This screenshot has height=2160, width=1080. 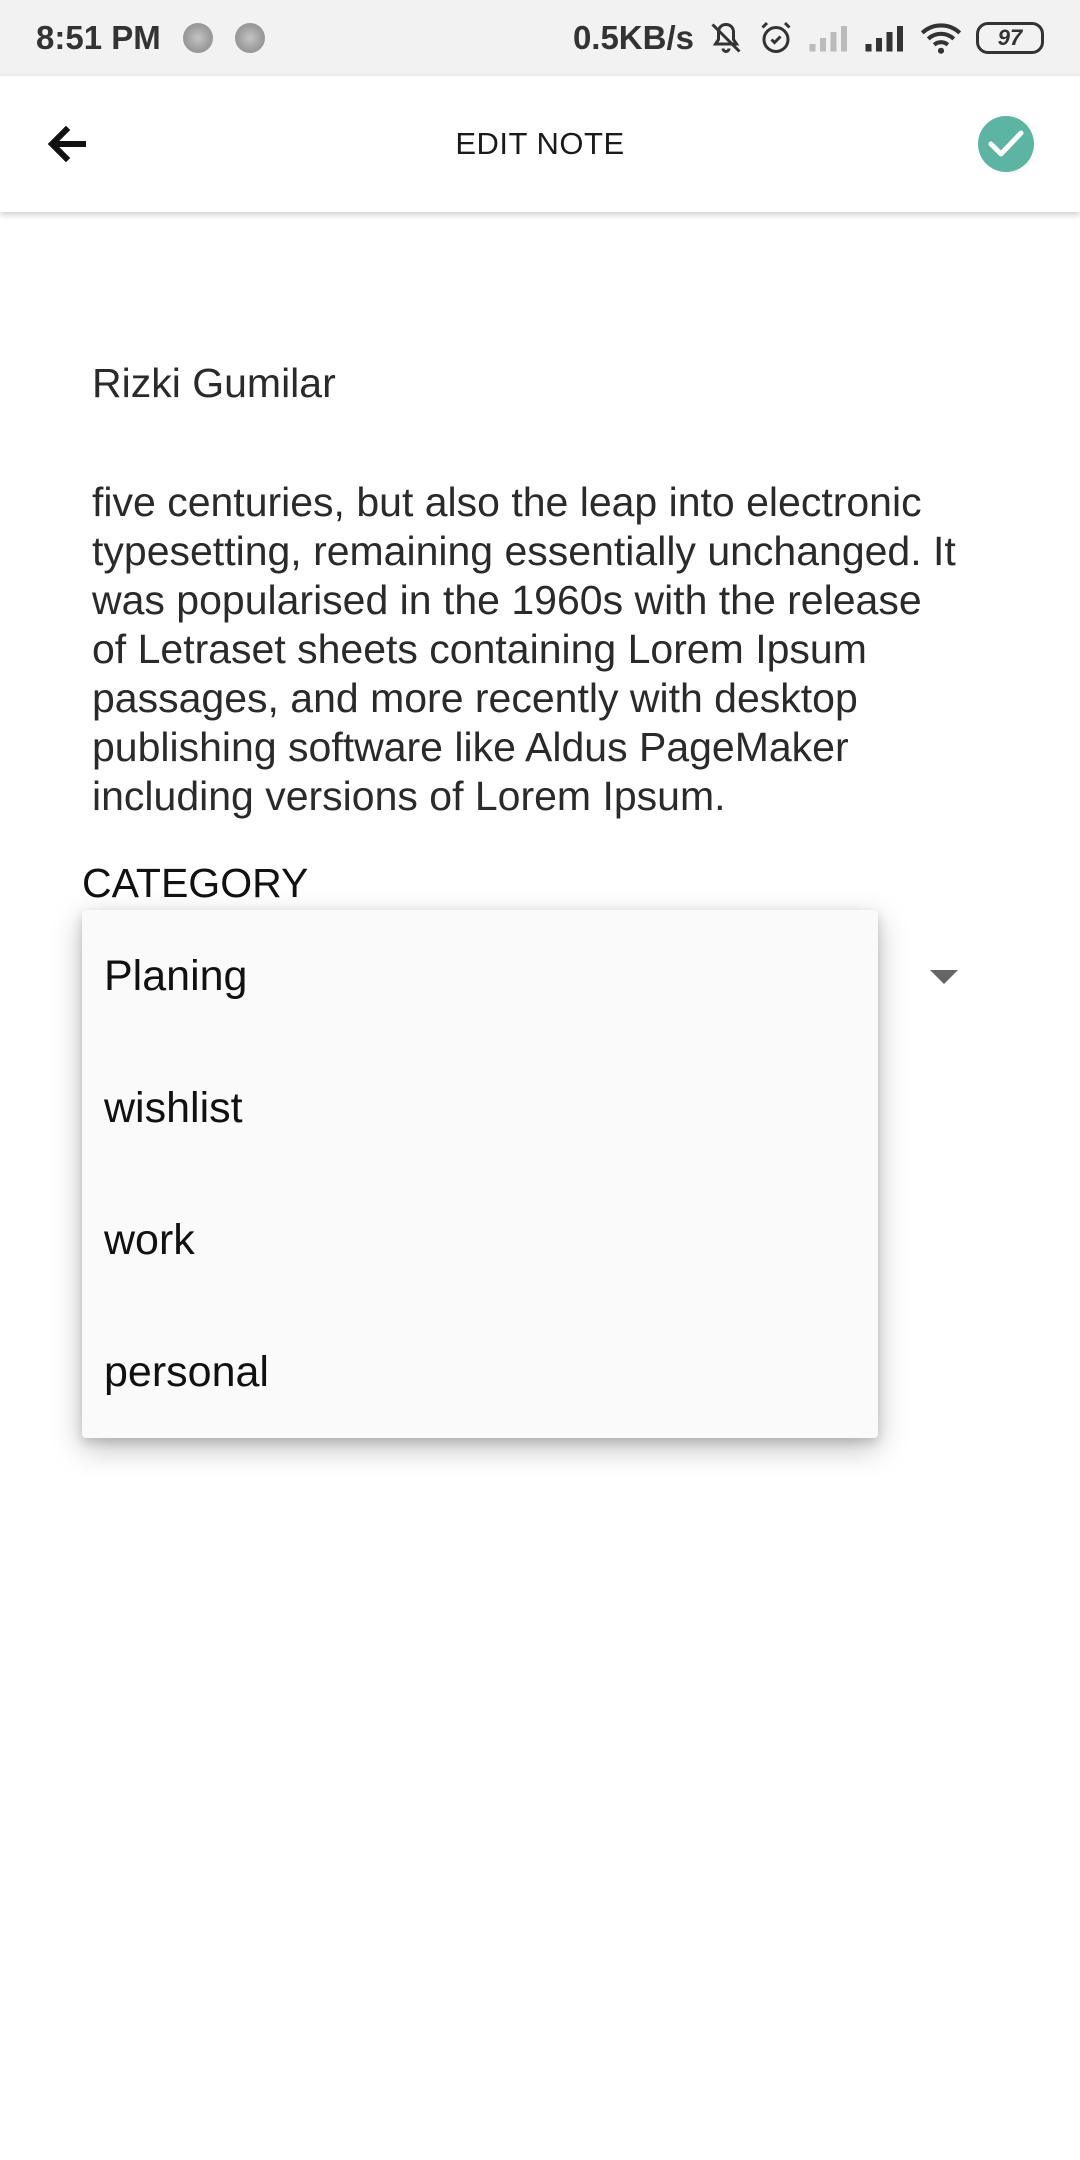 I want to click on category-option-work: work, so click(x=480, y=1240).